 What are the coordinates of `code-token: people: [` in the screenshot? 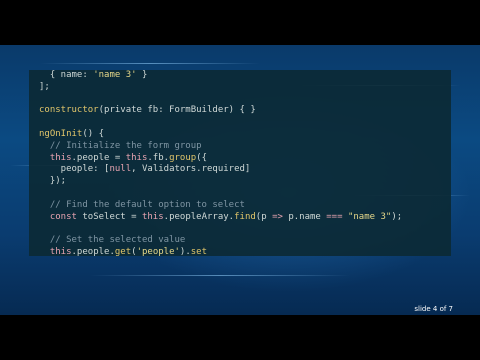 It's located at (74, 169).